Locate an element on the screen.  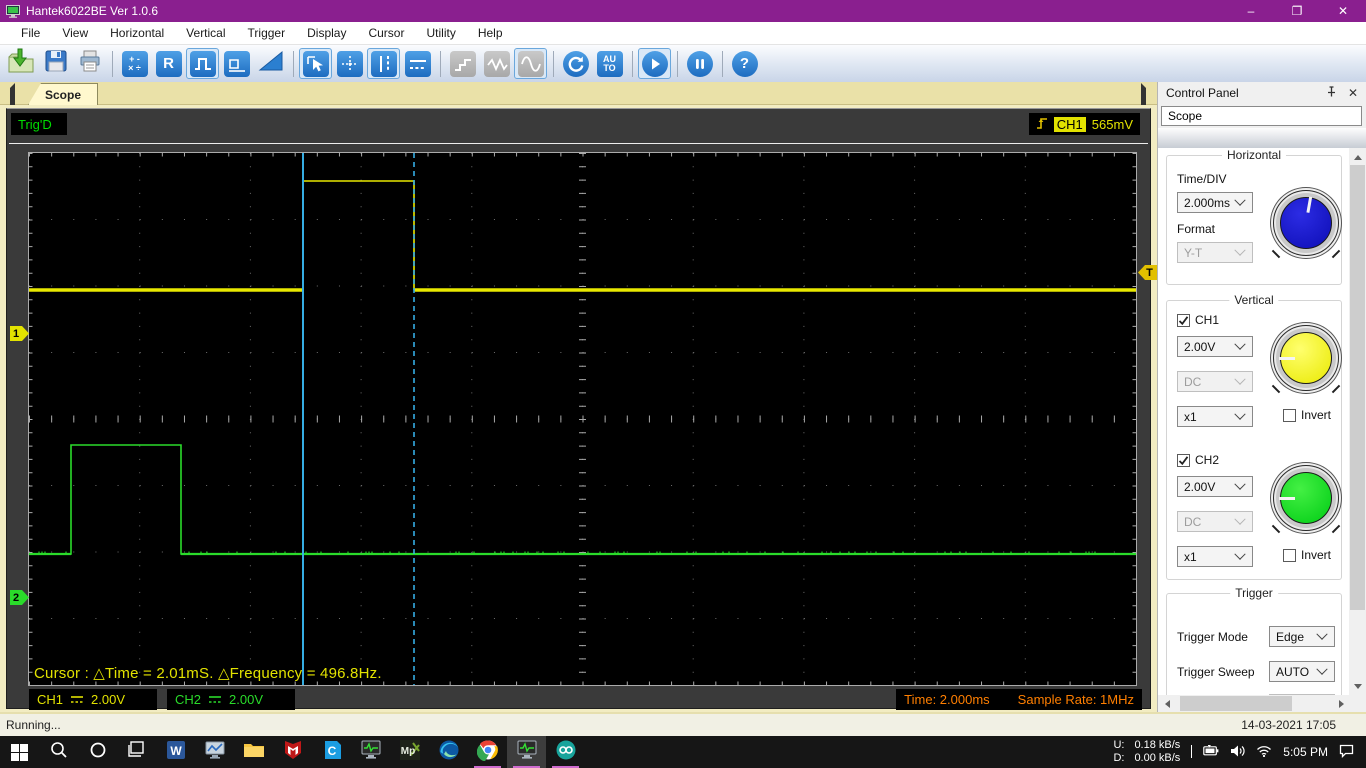
horizontal-scrollbar is located at coordinates (1254, 703).